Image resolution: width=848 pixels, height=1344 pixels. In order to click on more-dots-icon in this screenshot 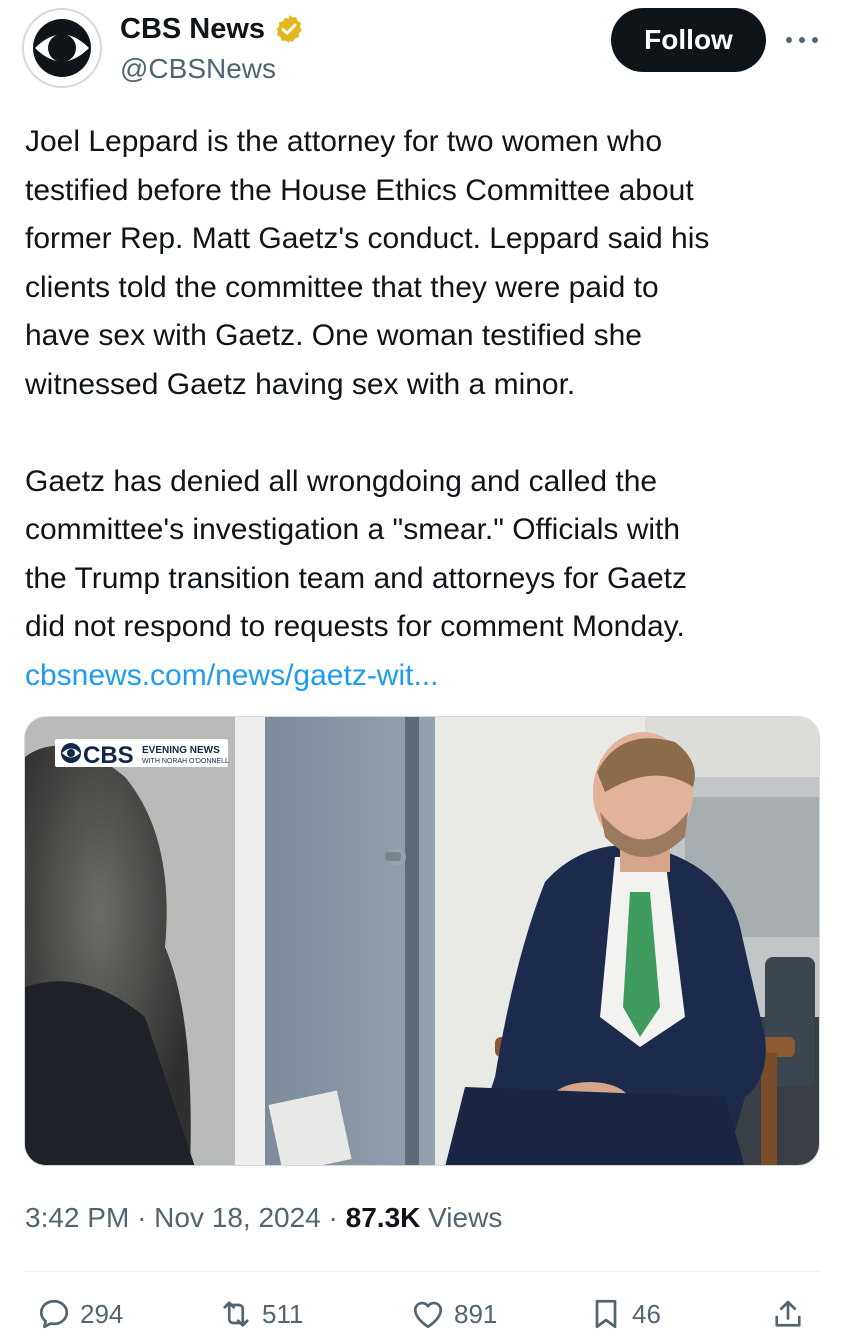, I will do `click(802, 40)`.